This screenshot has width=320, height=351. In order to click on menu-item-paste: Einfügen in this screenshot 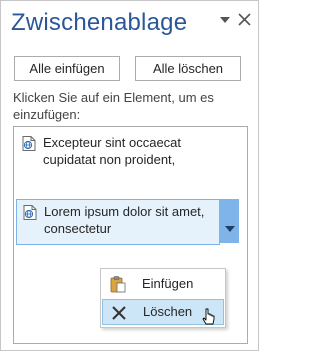, I will do `click(163, 284)`.